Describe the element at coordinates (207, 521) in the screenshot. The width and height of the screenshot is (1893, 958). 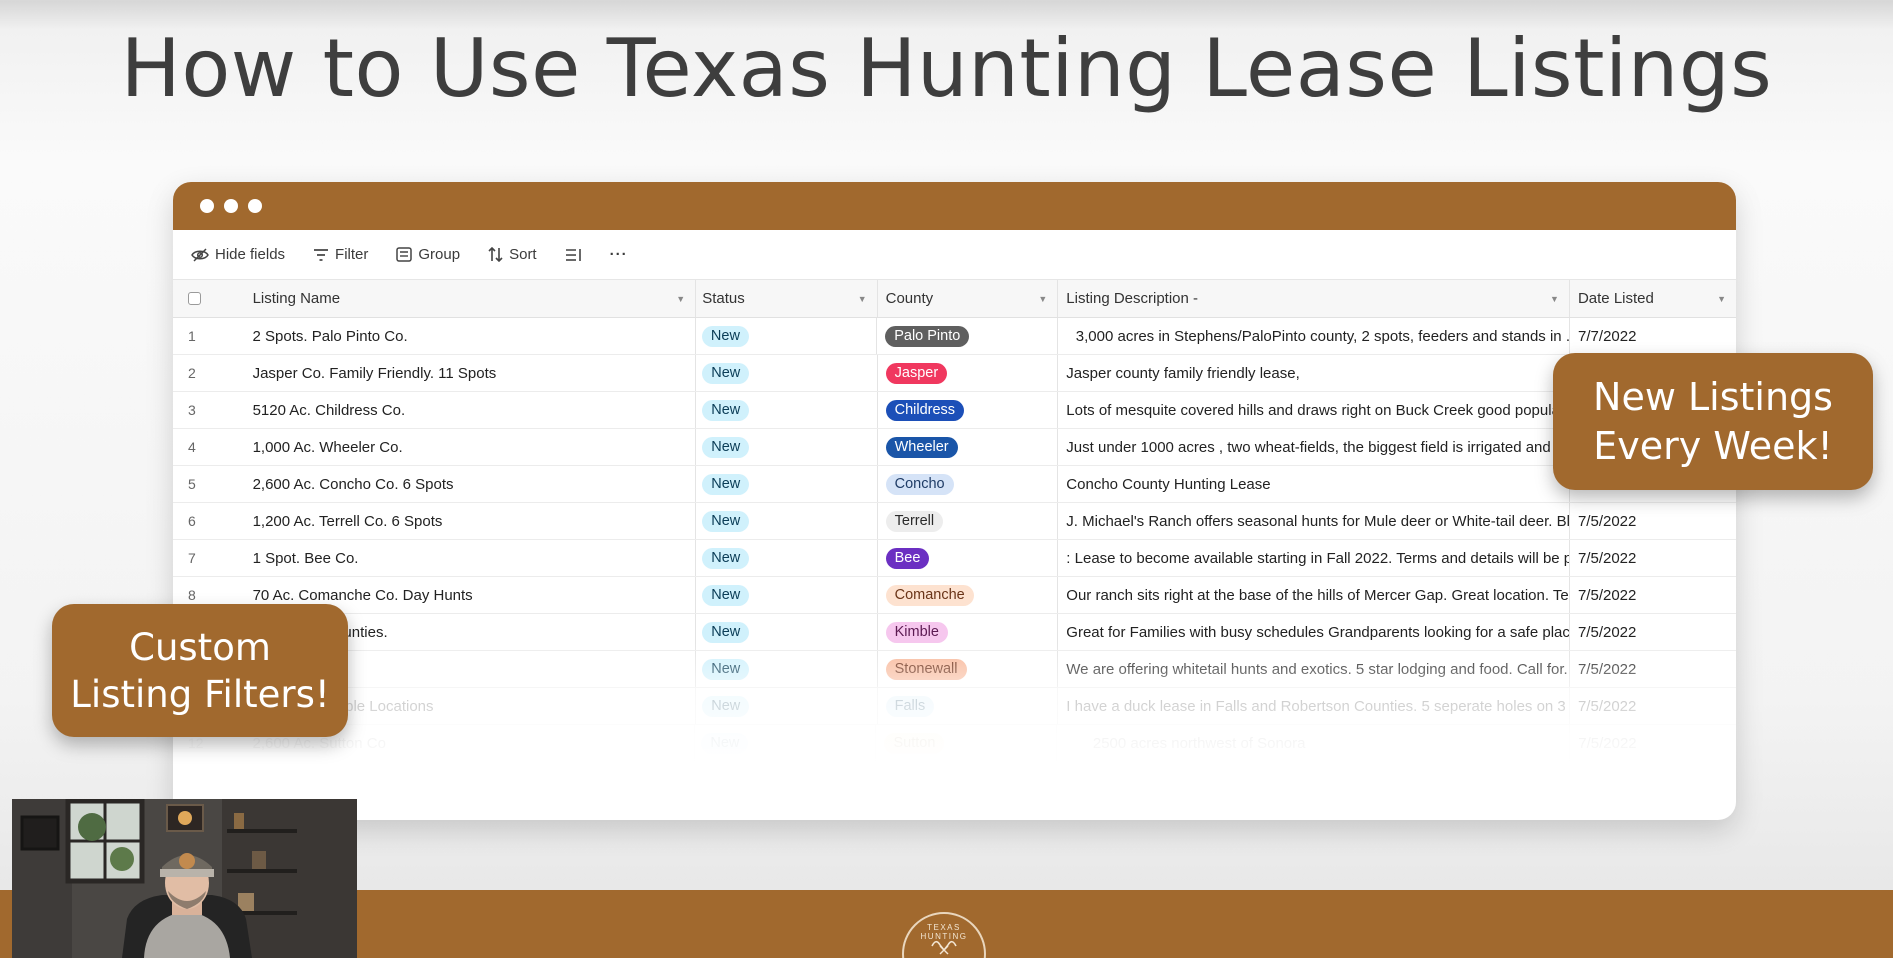
I see `row-number-cell: 6` at that location.